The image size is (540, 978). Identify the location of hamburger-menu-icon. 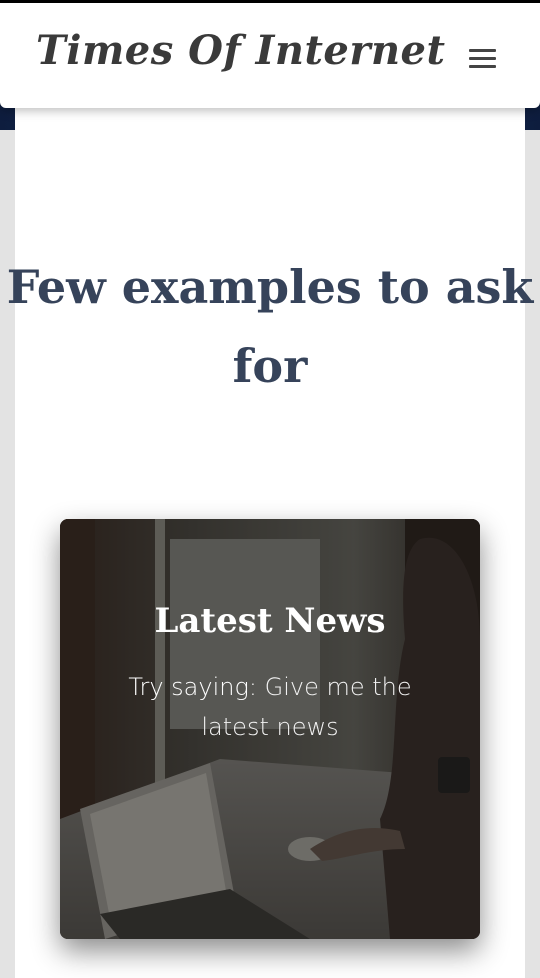
(482, 58).